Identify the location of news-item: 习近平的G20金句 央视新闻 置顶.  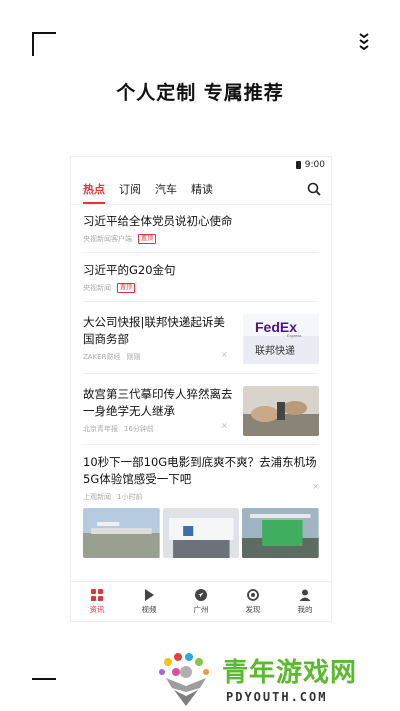
(201, 277).